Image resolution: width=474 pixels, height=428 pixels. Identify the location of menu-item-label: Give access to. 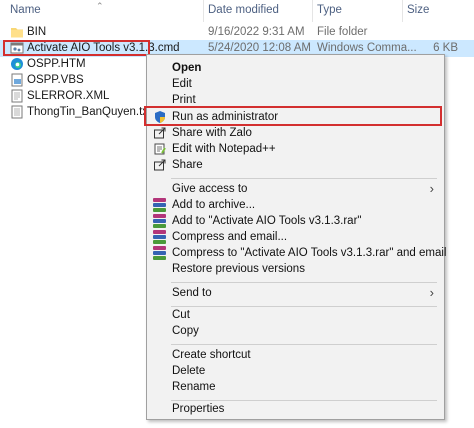
(210, 189).